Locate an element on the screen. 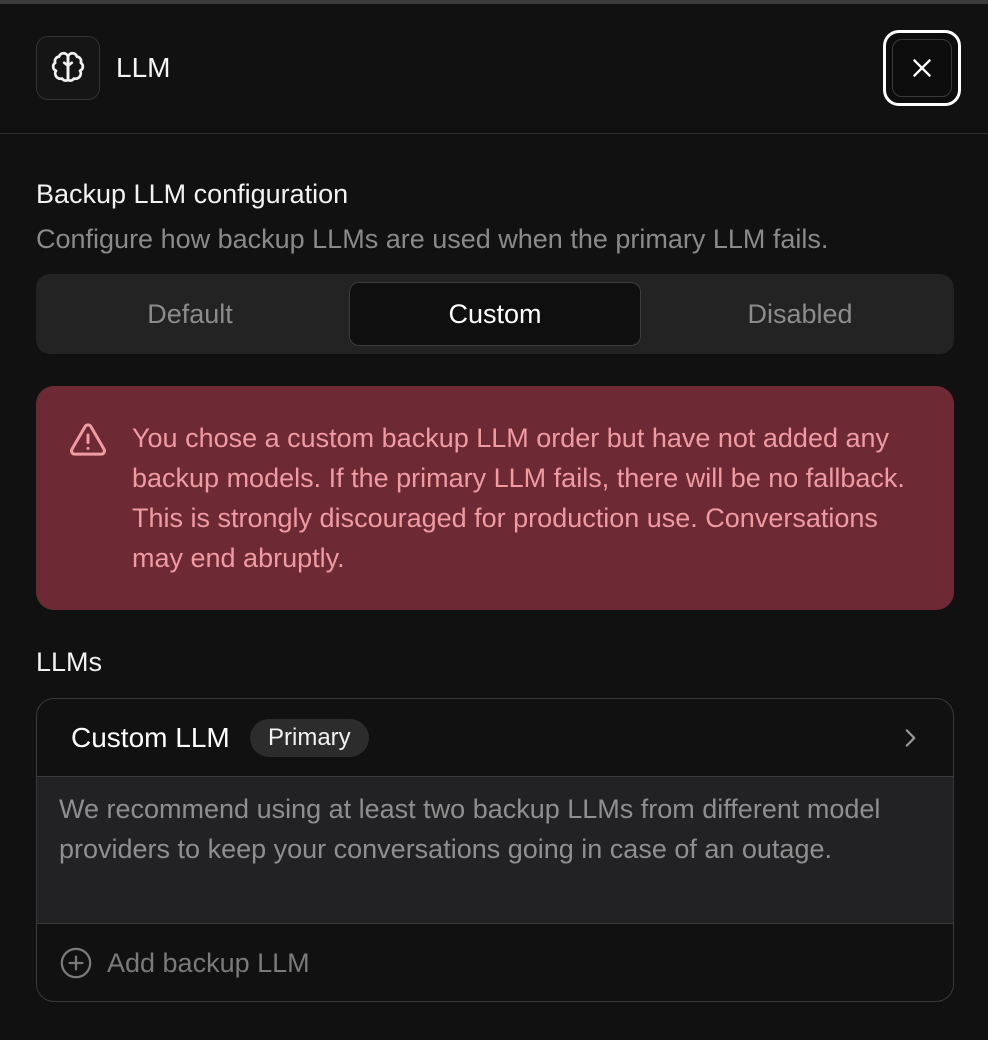  primary-badge: Primary is located at coordinates (309, 738).